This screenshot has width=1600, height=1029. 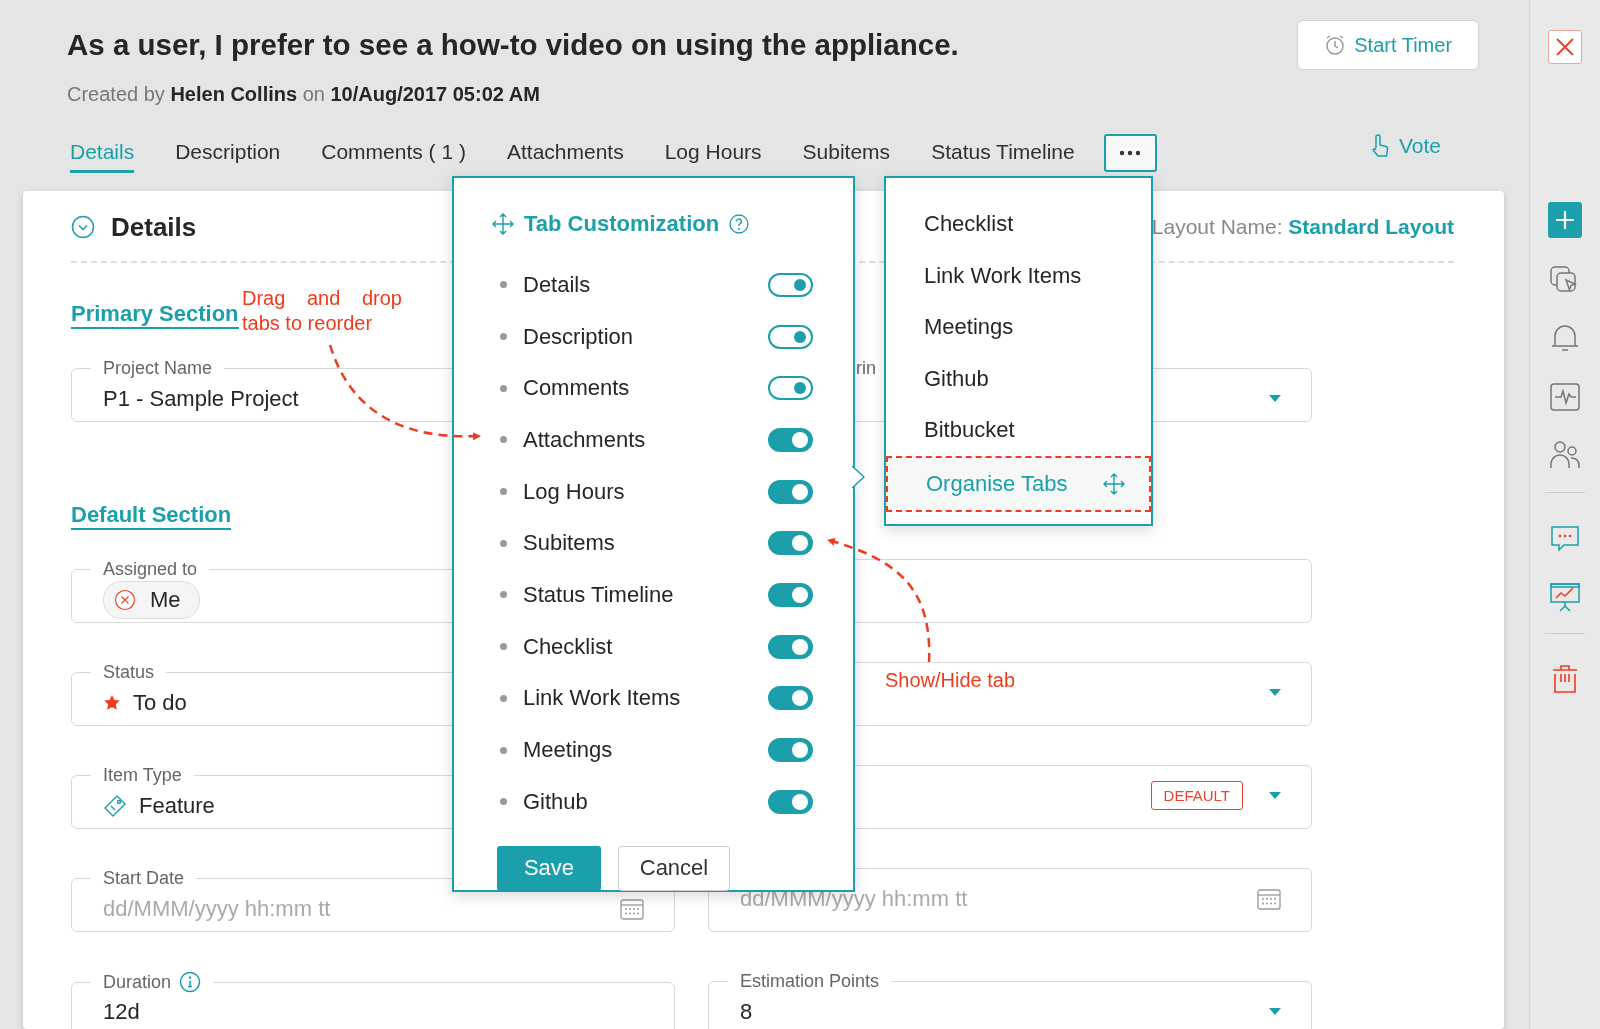 What do you see at coordinates (846, 153) in the screenshot?
I see `tab: Subitems` at bounding box center [846, 153].